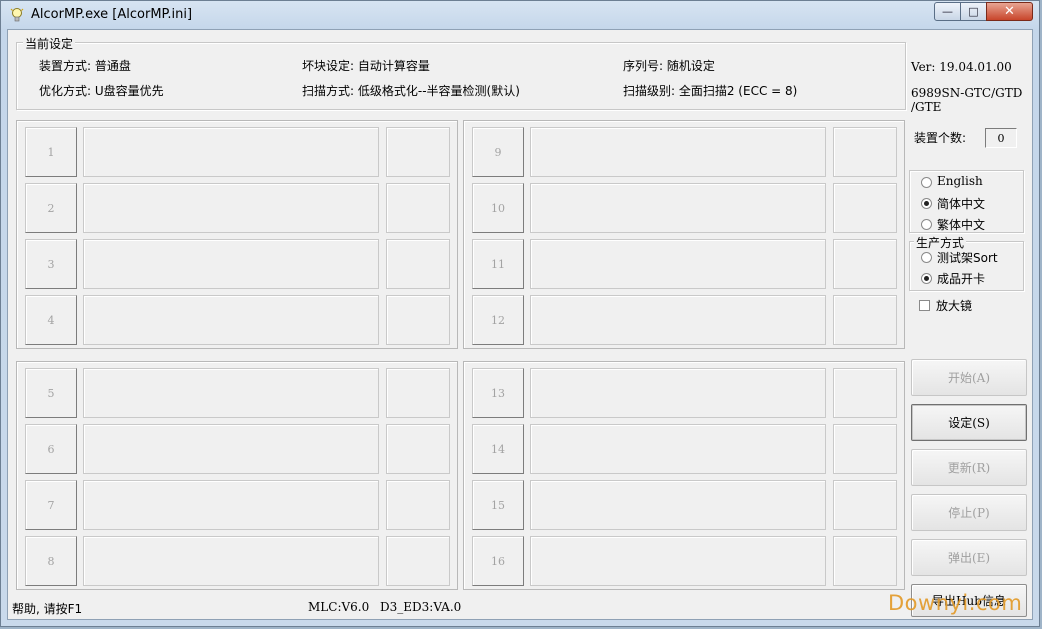 The width and height of the screenshot is (1042, 629). I want to click on slot-number: 10, so click(498, 208).